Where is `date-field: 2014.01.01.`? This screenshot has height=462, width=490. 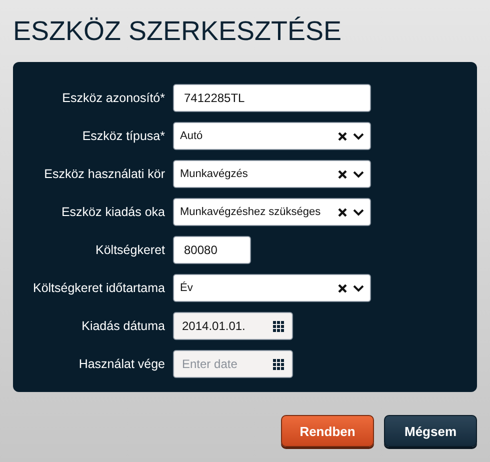
date-field: 2014.01.01. is located at coordinates (233, 326).